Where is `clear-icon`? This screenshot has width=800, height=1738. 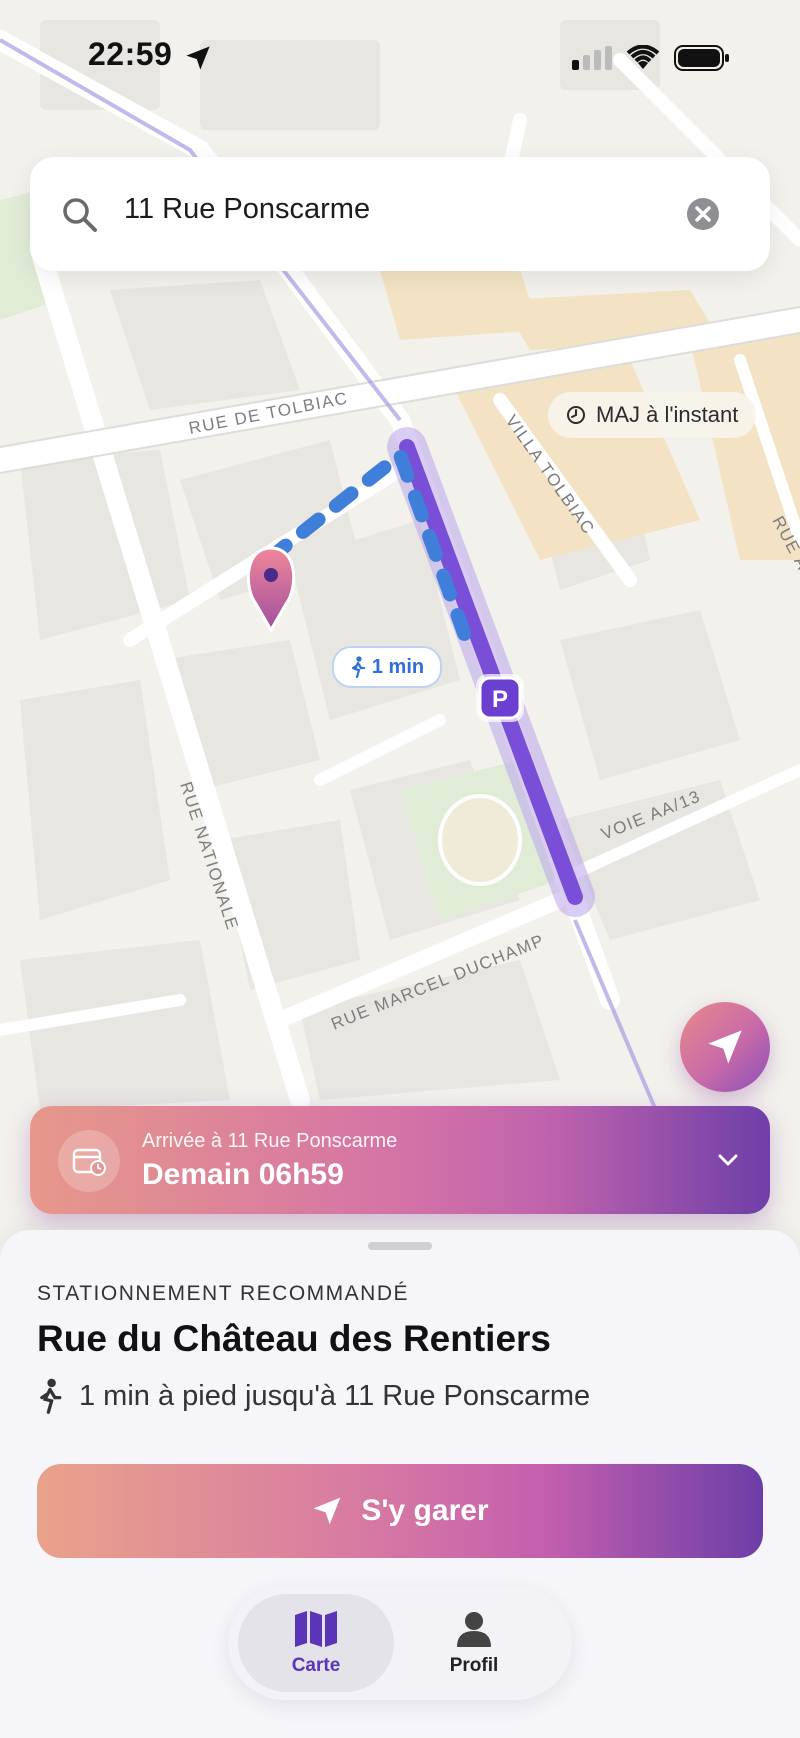 clear-icon is located at coordinates (703, 214).